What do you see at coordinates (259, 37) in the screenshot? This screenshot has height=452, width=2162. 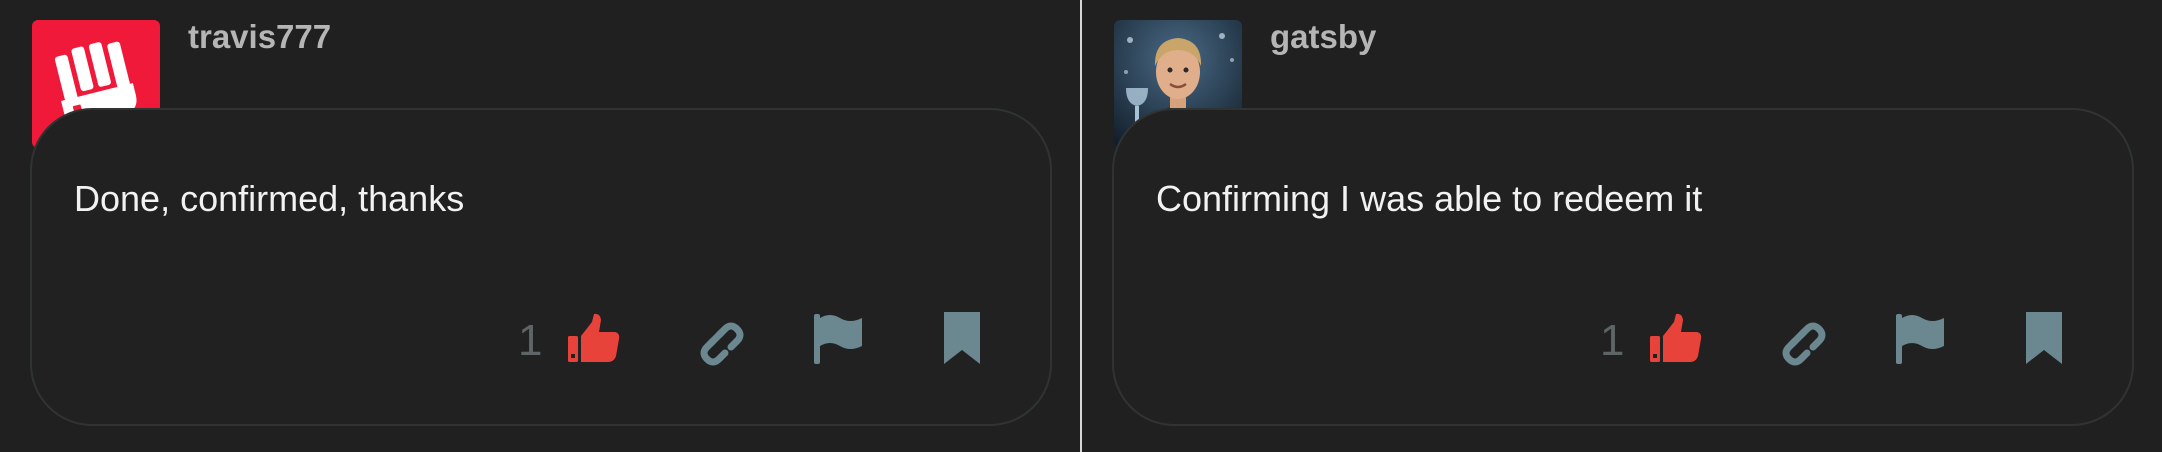 I see `username: travis777` at bounding box center [259, 37].